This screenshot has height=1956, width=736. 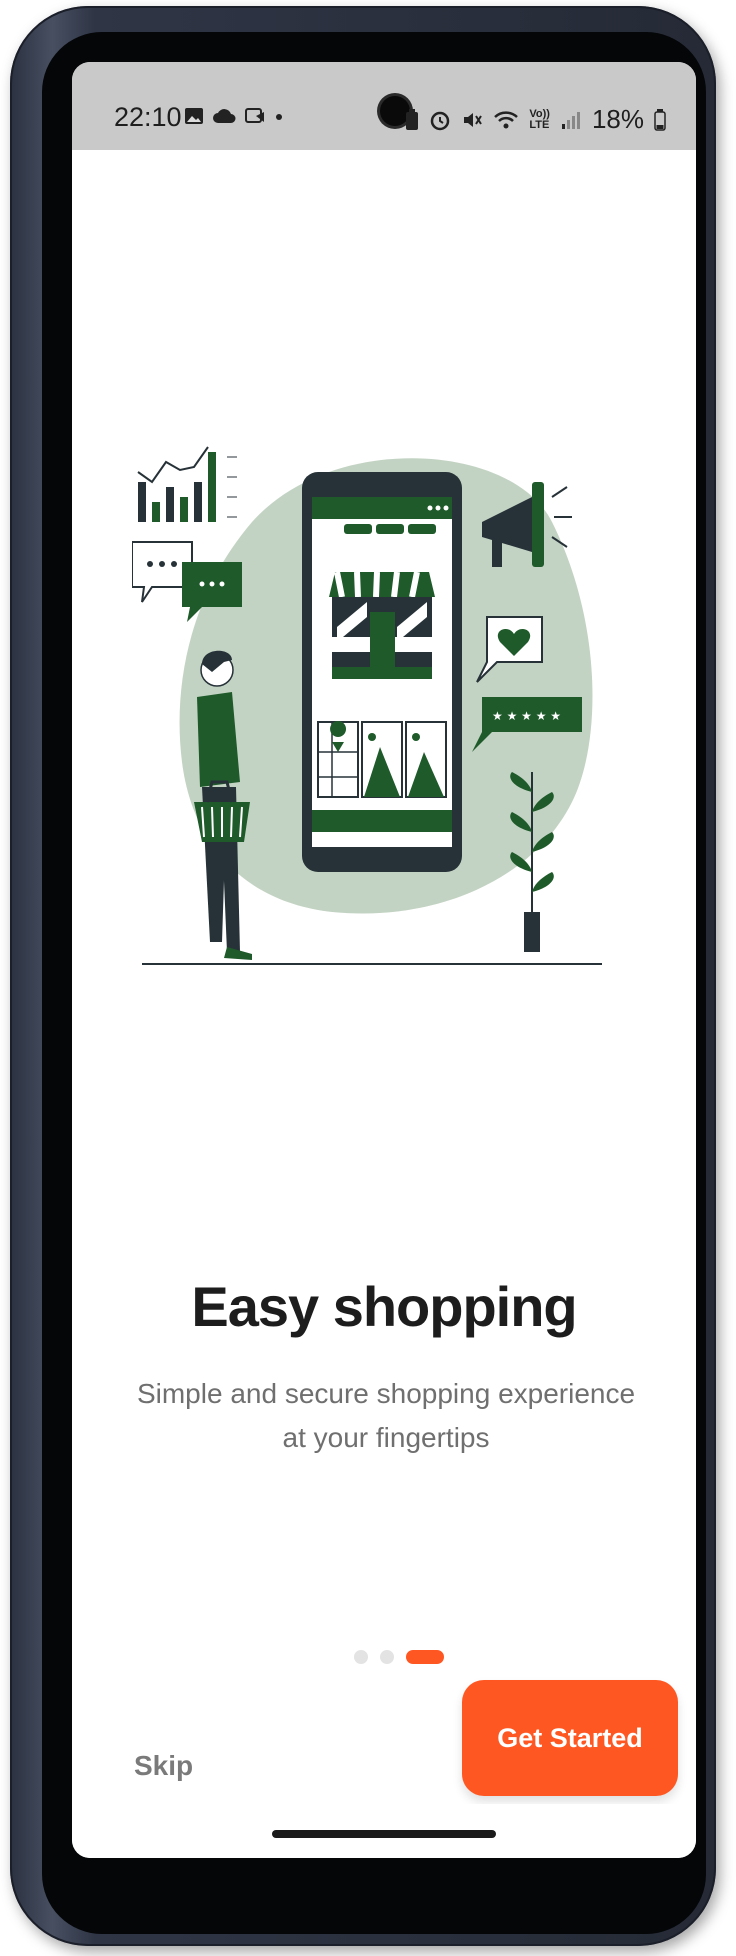 I want to click on get-started-button: Get Started, so click(x=570, y=1738).